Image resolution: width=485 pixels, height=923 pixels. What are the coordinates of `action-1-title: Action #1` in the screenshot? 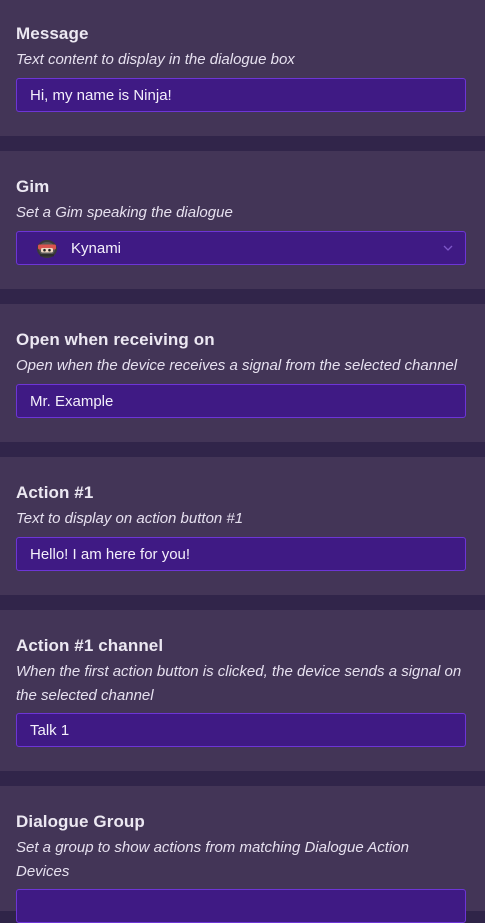 It's located at (55, 492).